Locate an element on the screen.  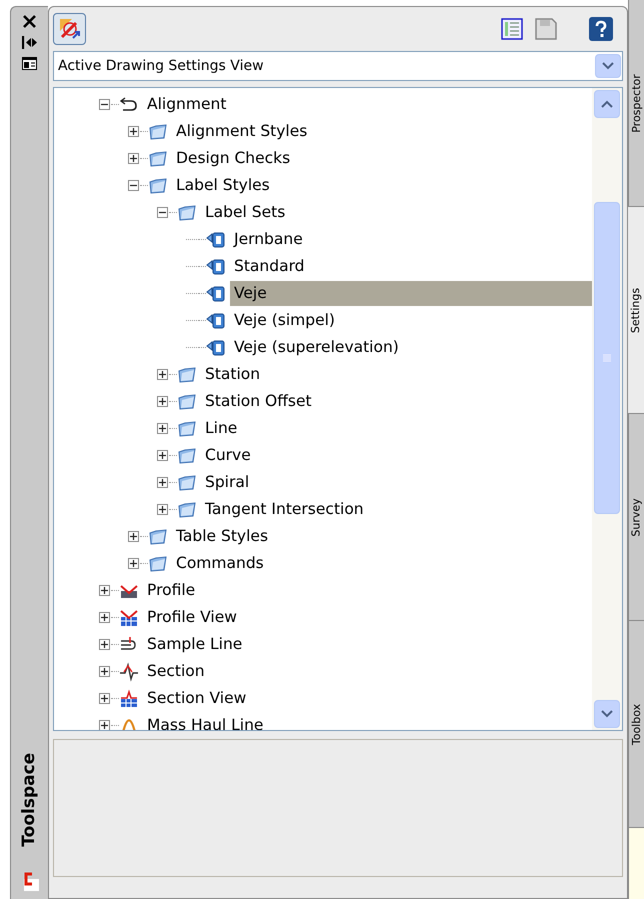
toolspace-title: Toolspace is located at coordinates (29, 800).